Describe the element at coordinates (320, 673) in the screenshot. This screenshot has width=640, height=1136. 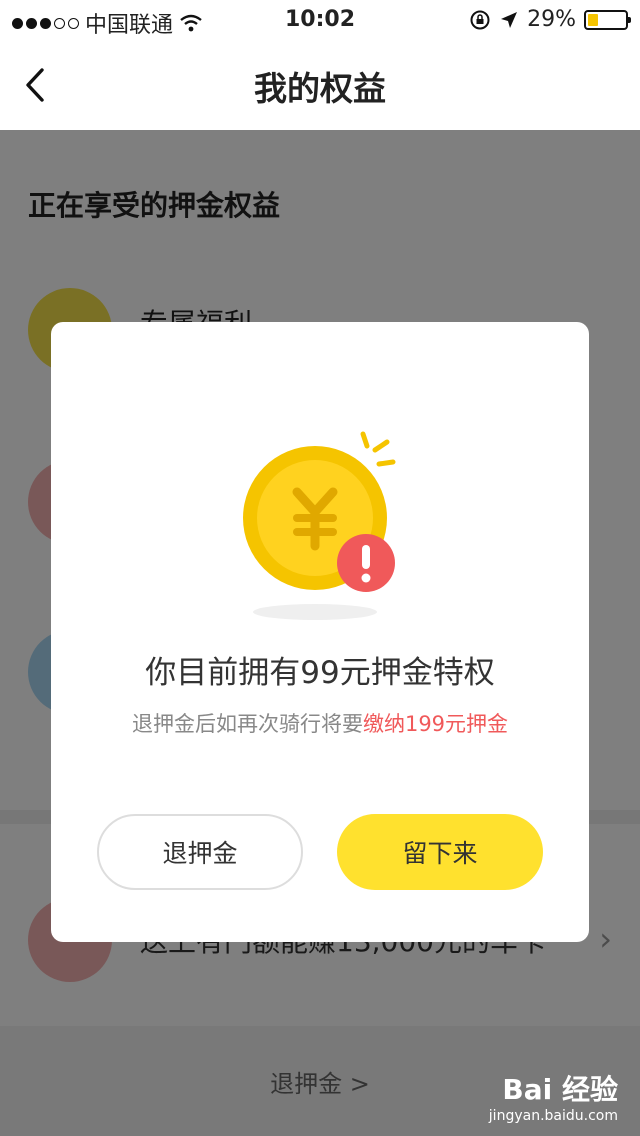
I see `dialog-title: 你目前拥有99元押金特权` at that location.